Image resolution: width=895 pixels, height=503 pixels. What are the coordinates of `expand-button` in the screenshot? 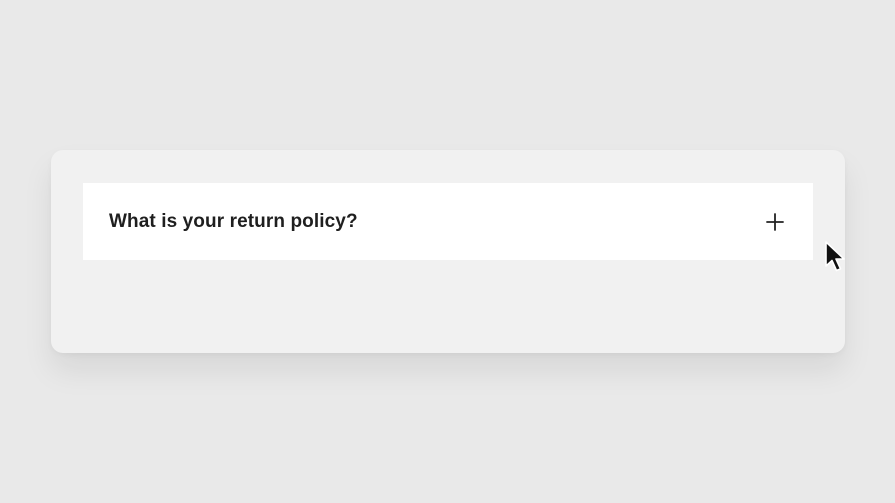 It's located at (775, 222).